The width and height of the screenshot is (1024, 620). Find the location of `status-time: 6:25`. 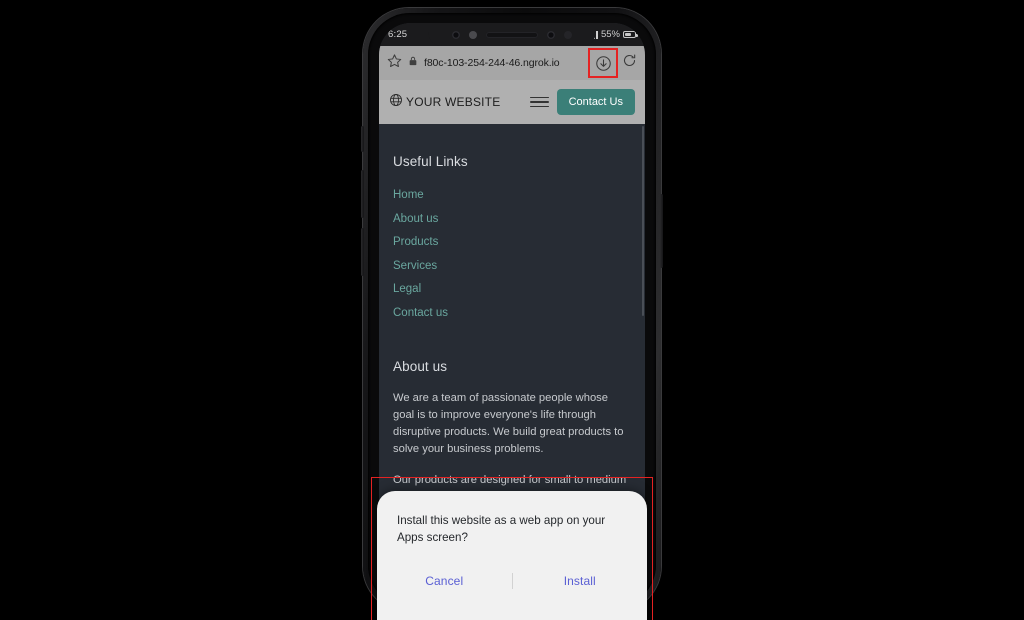

status-time: 6:25 is located at coordinates (398, 34).